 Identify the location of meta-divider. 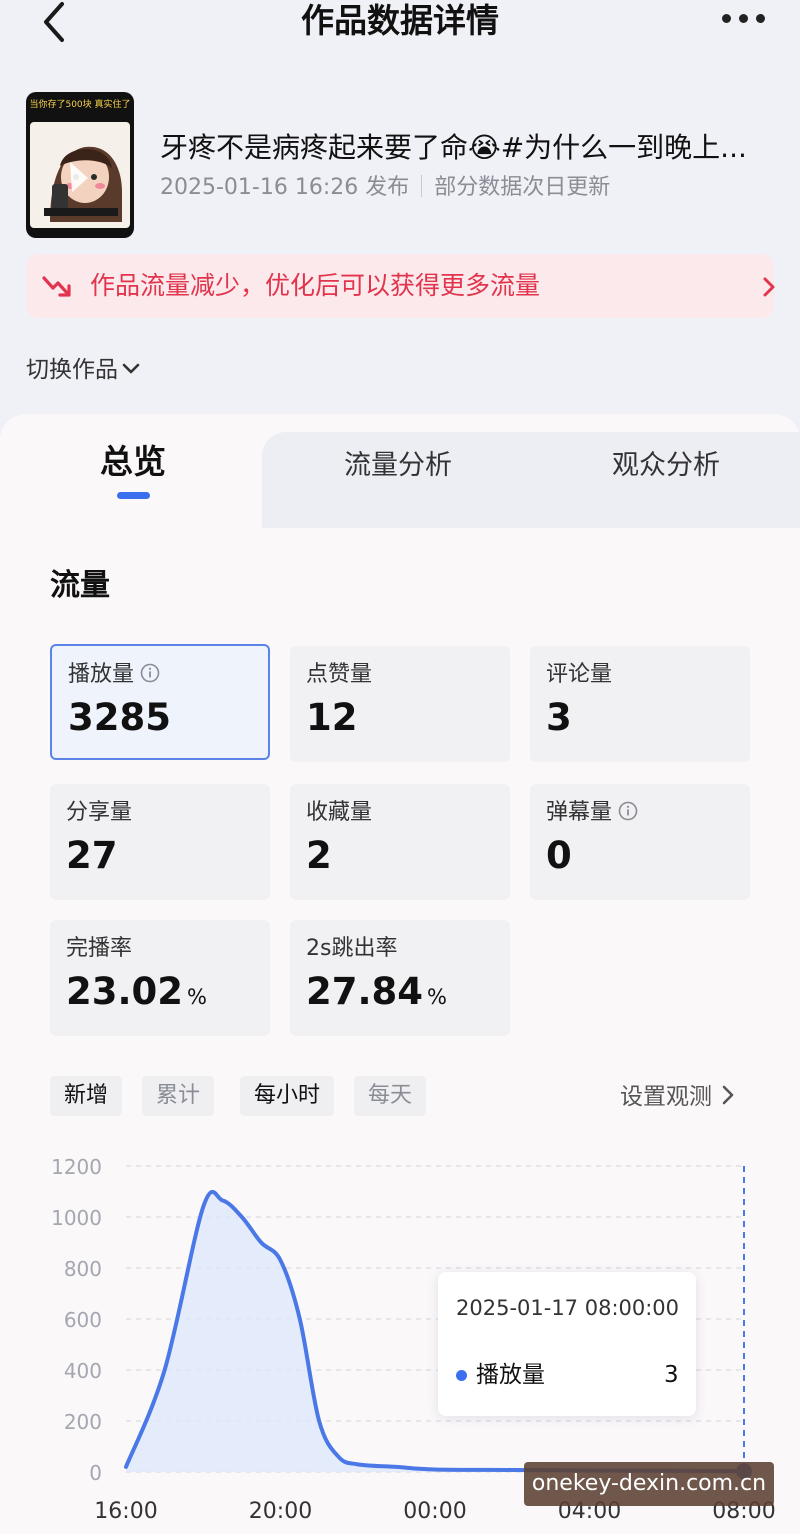
(422, 186).